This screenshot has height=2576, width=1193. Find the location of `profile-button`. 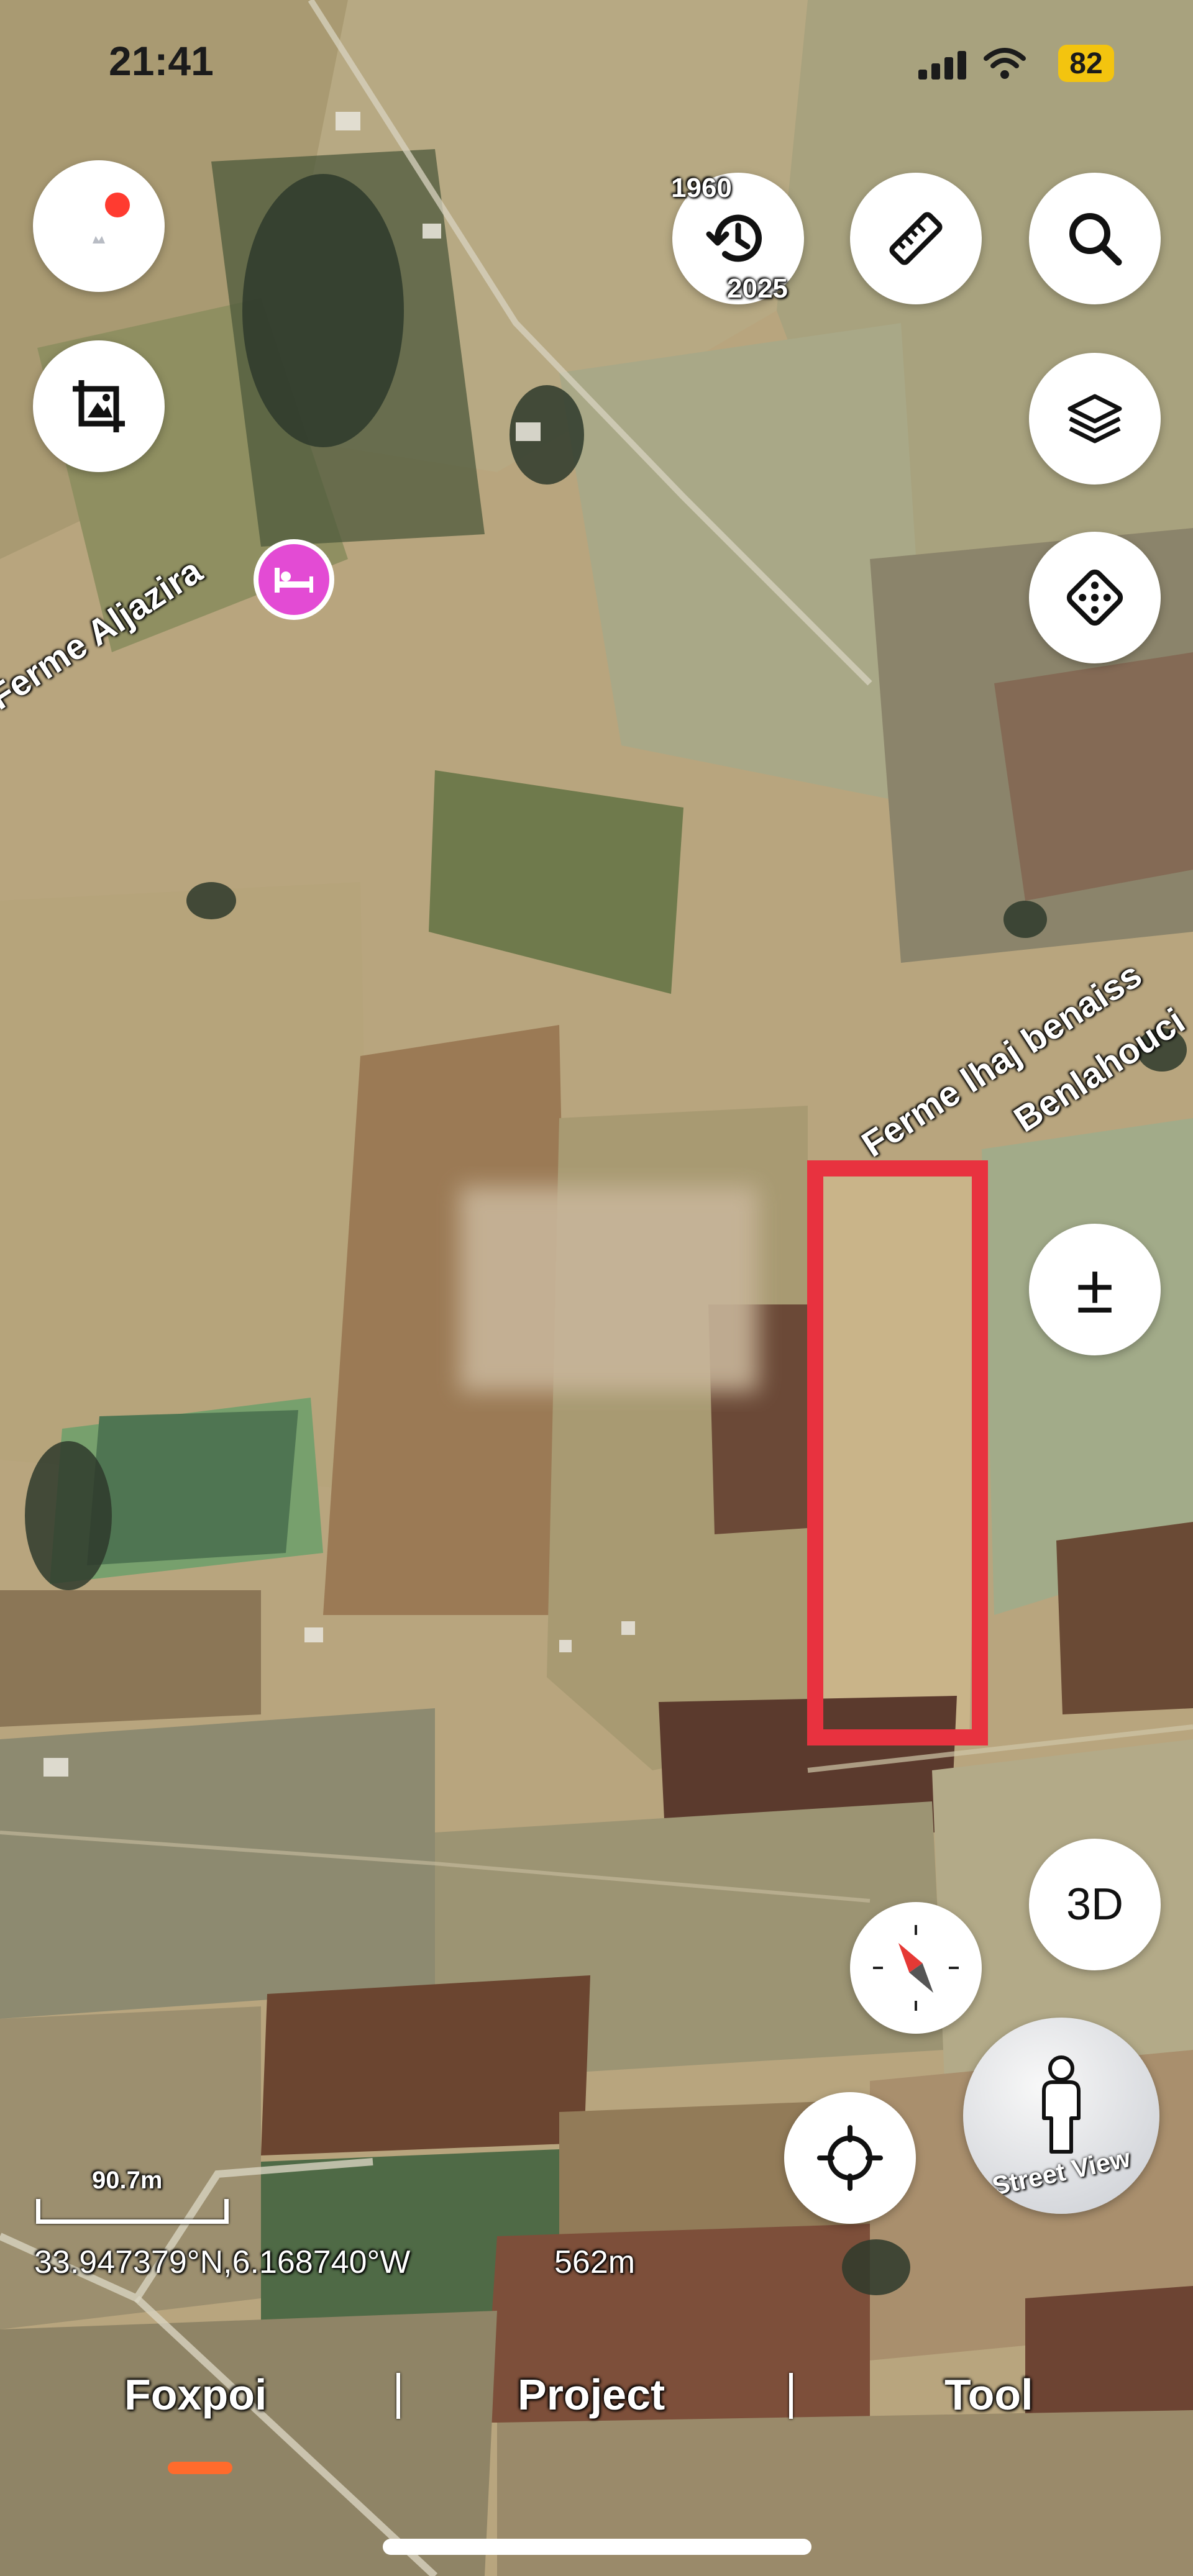

profile-button is located at coordinates (99, 226).